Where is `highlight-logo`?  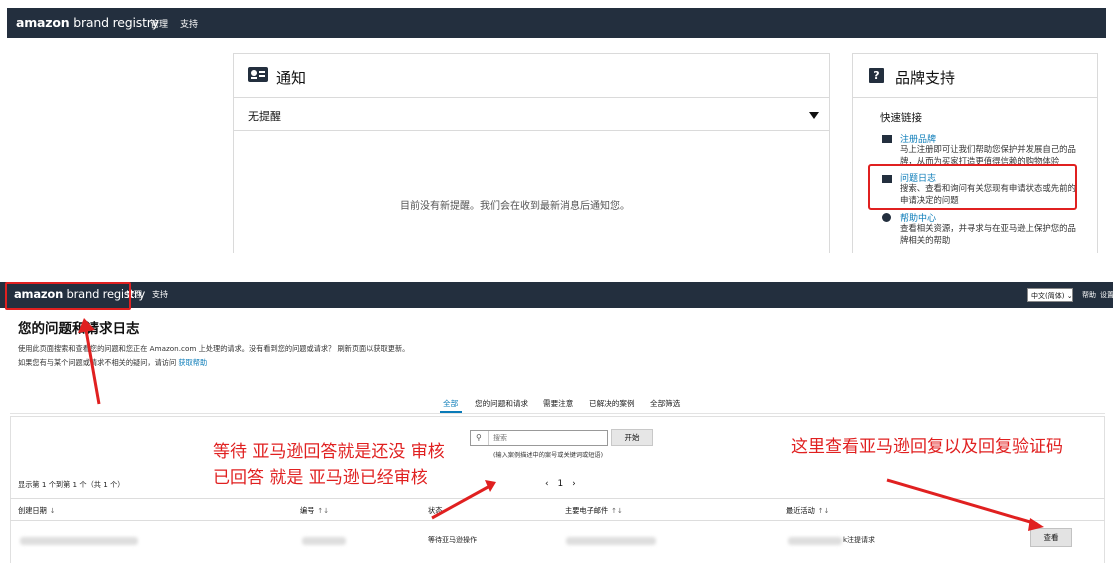
highlight-logo is located at coordinates (68, 296).